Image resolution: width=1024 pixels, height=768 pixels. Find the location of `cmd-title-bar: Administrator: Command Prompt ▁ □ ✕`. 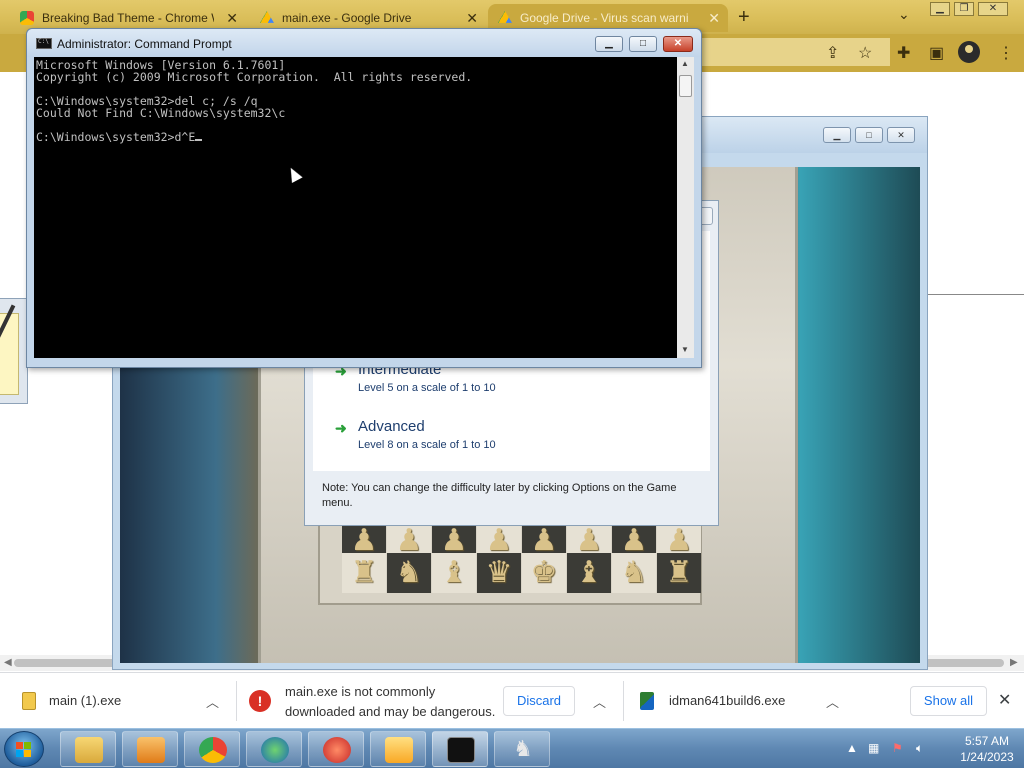

cmd-title-bar: Administrator: Command Prompt ▁ □ ✕ is located at coordinates (364, 43).